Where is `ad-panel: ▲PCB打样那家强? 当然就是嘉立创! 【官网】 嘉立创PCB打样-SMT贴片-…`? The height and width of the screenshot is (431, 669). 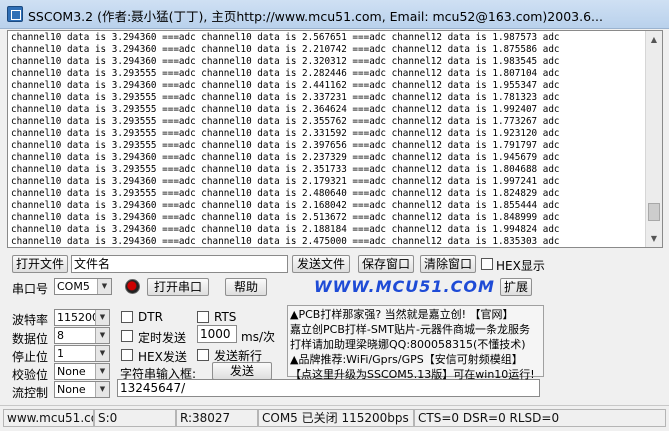 ad-panel: ▲PCB打样那家强? 当然就是嘉立创! 【官网】 嘉立创PCB打样-SMT贴片-… is located at coordinates (415, 343).